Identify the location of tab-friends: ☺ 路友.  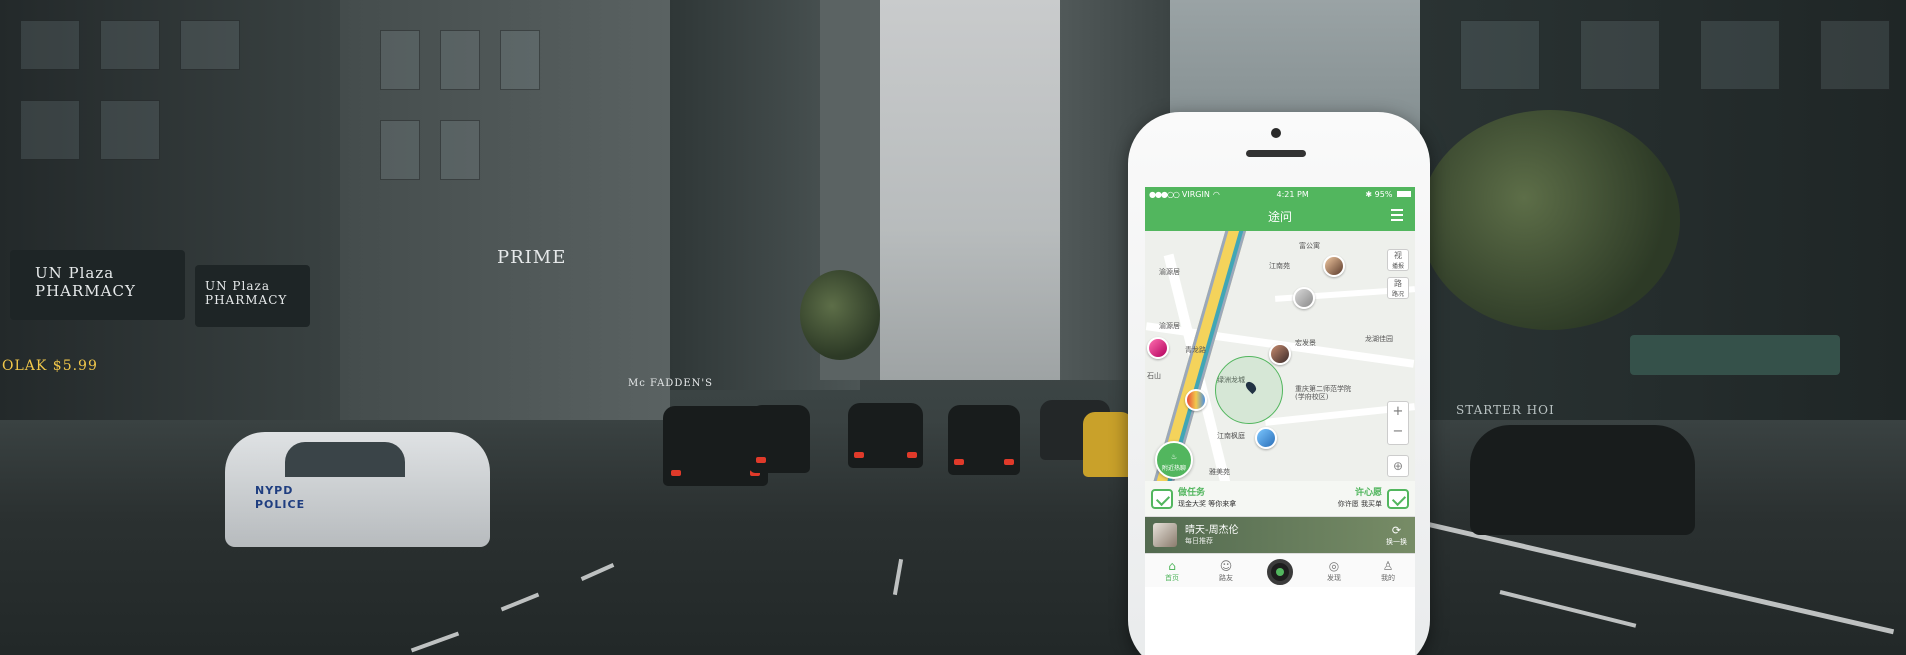
(1226, 570).